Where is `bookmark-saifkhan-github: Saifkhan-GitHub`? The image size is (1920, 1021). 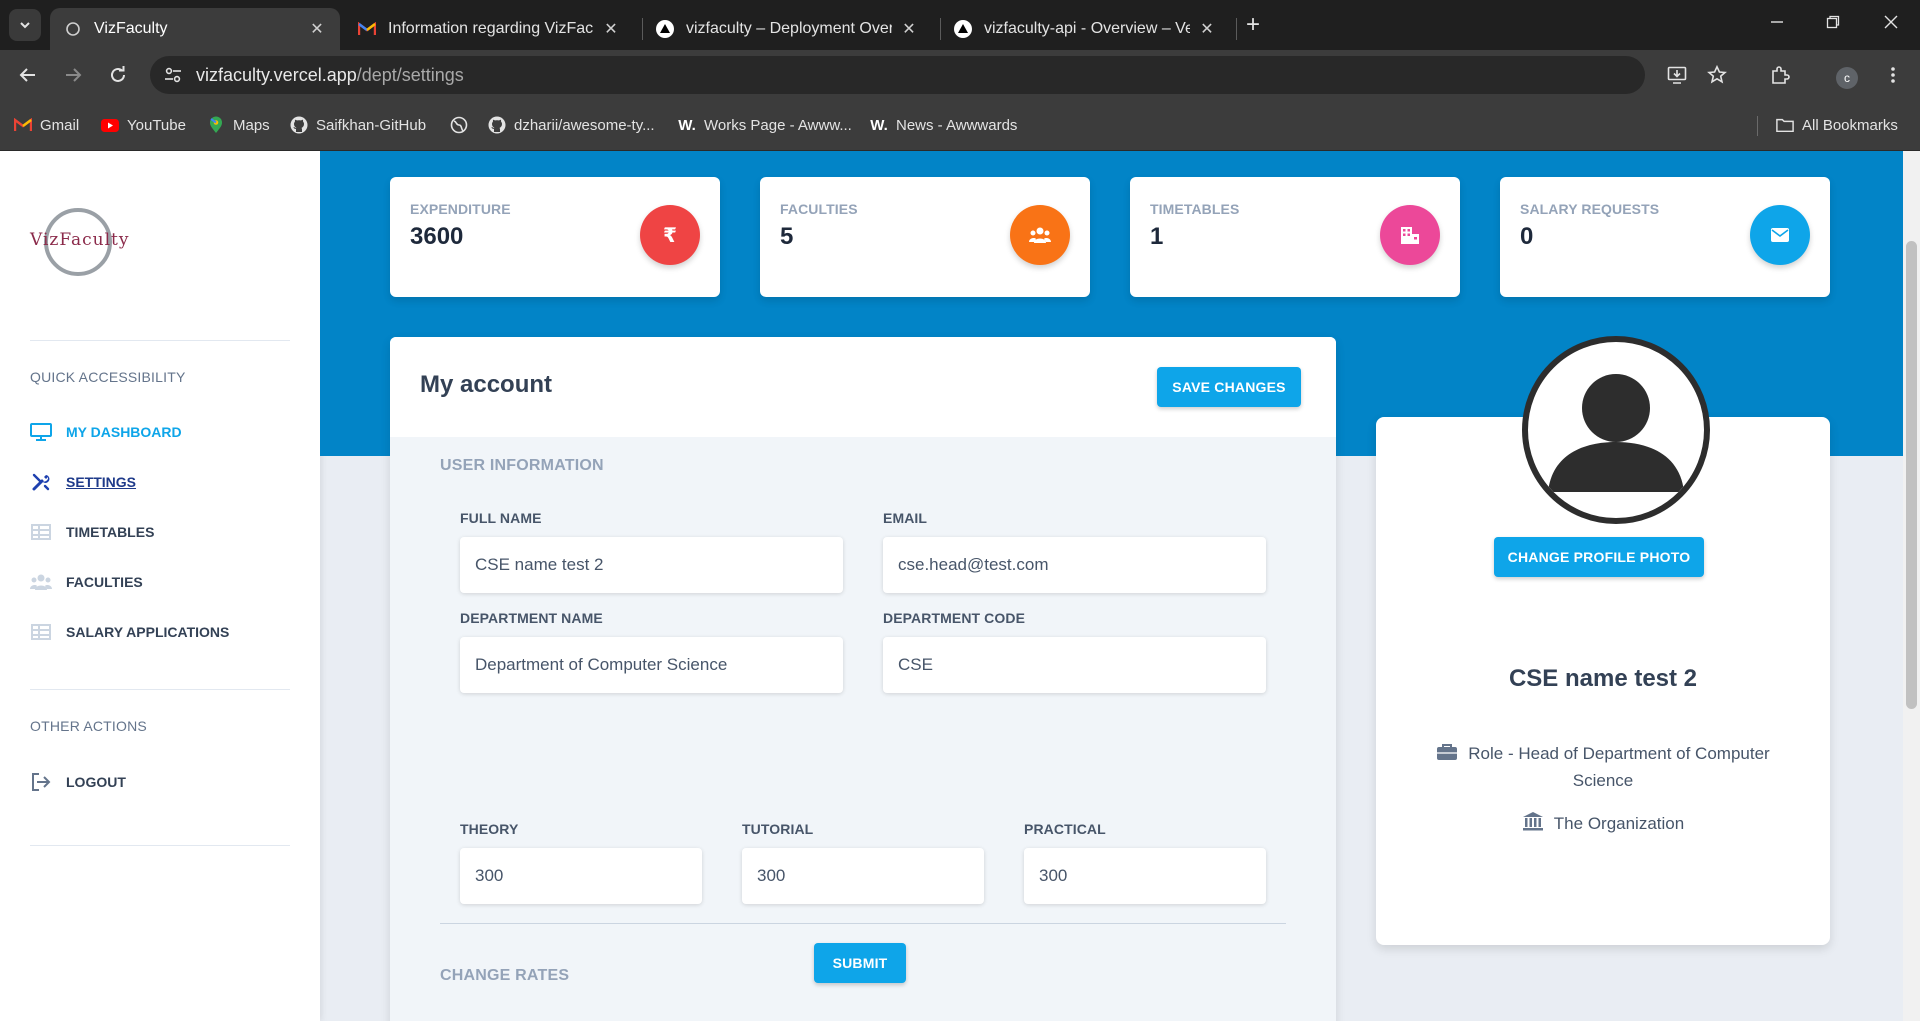
bookmark-saifkhan-github: Saifkhan-GitHub is located at coordinates (358, 125).